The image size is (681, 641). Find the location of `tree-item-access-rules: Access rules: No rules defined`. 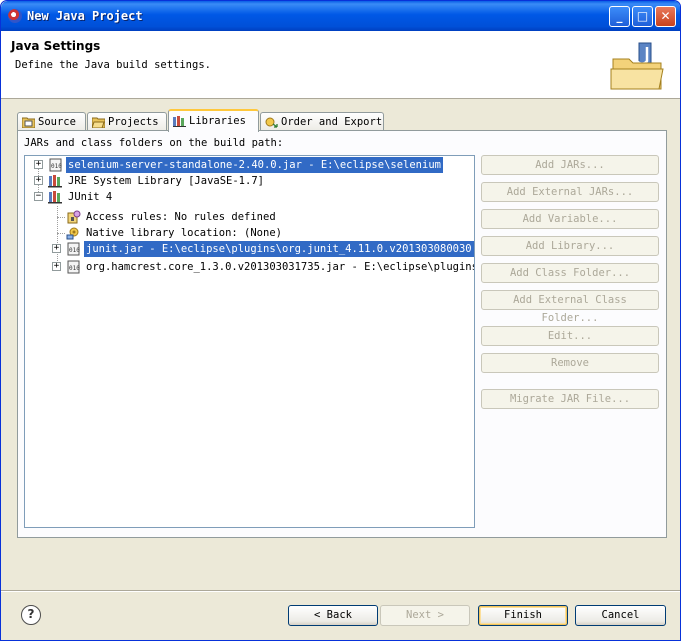

tree-item-access-rules: Access rules: No rules defined is located at coordinates (245, 217).